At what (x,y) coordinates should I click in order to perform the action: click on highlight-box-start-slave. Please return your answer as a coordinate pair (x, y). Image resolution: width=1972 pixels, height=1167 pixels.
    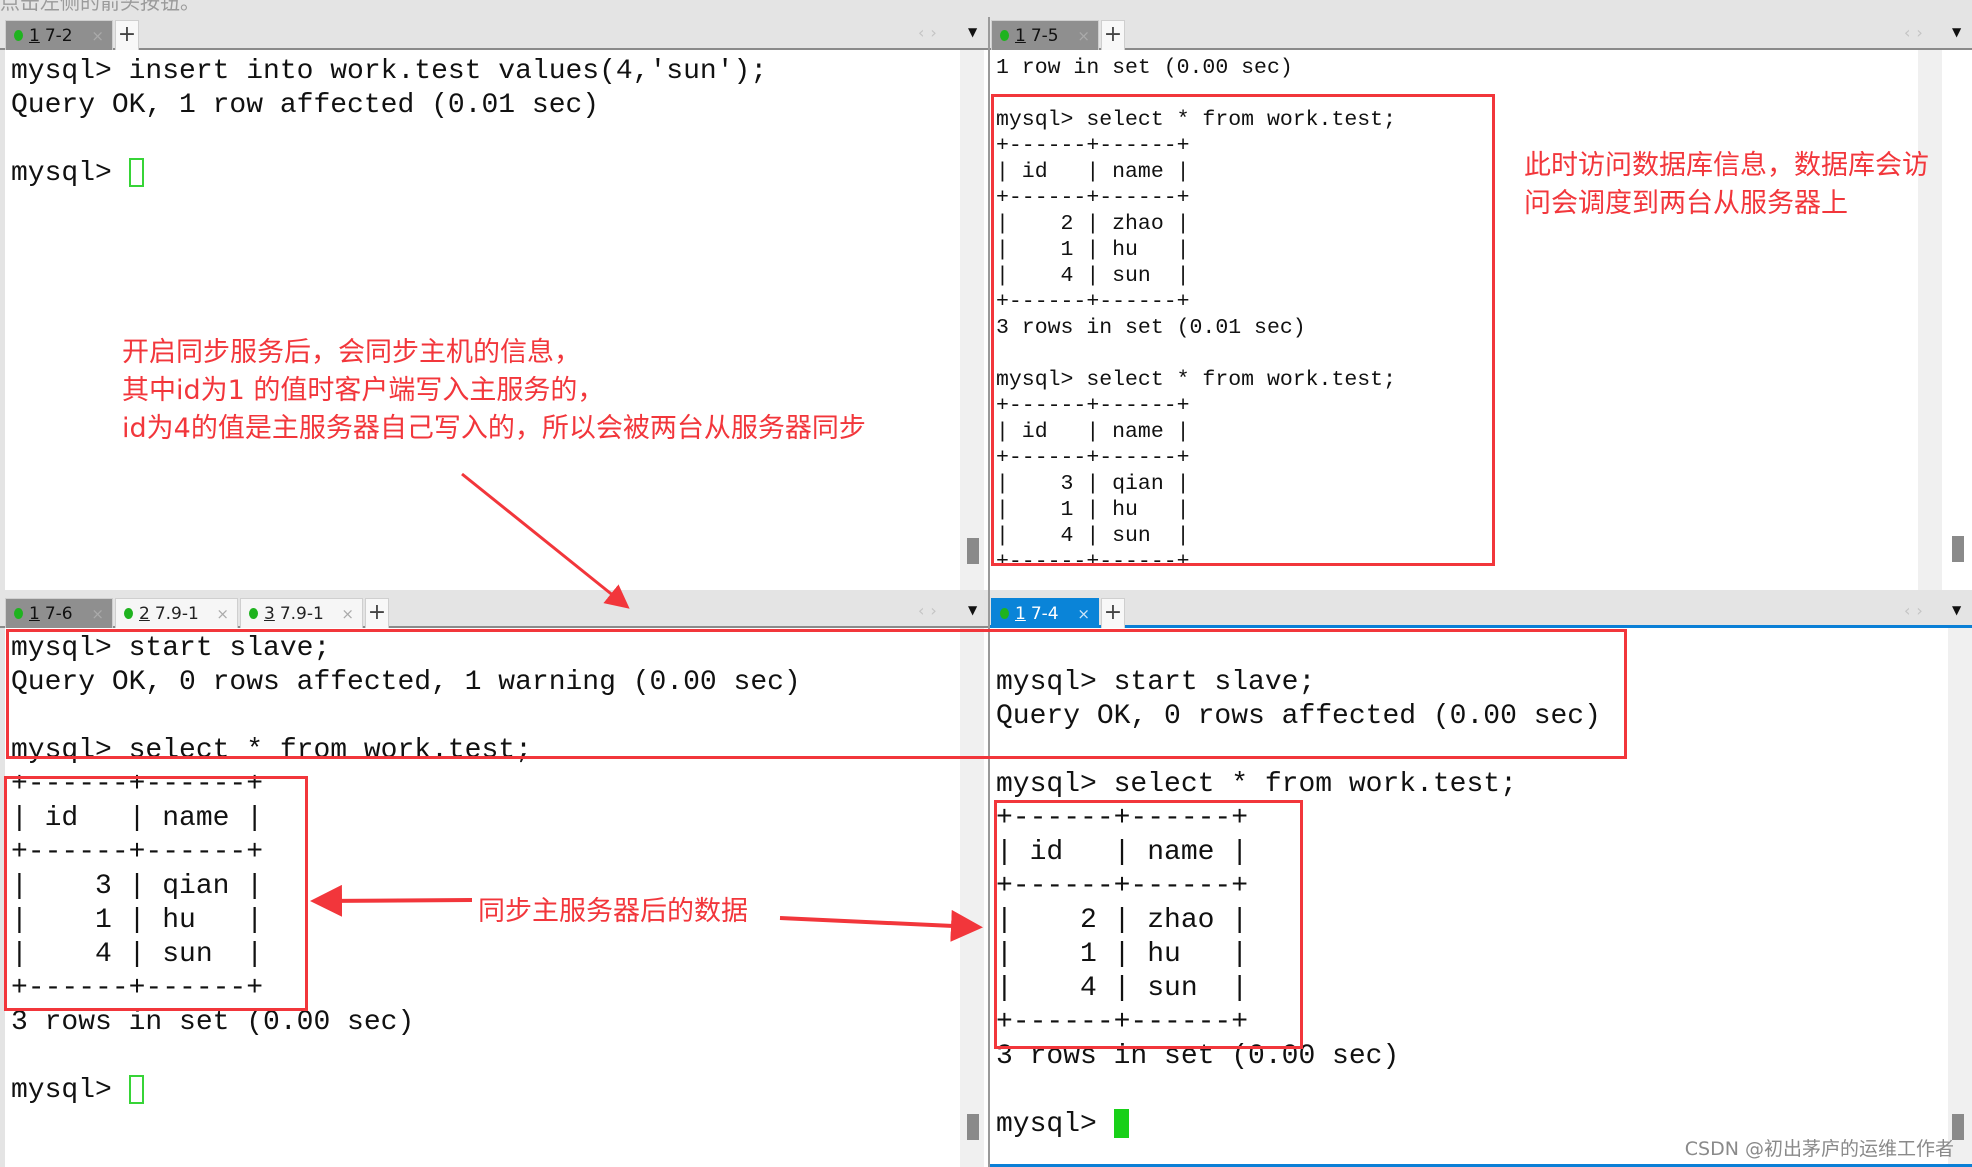
    Looking at the image, I should click on (816, 694).